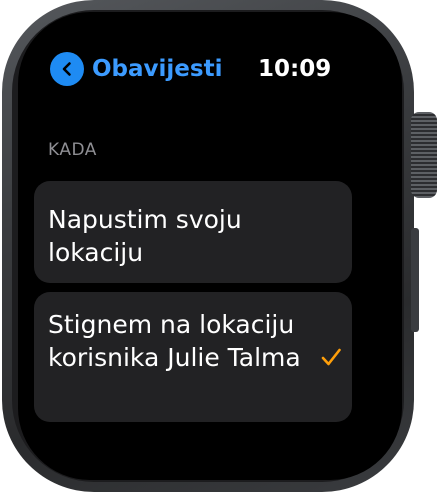 The width and height of the screenshot is (439, 492). What do you see at coordinates (145, 236) in the screenshot?
I see `option-label: Napustim svoju lokaciju` at bounding box center [145, 236].